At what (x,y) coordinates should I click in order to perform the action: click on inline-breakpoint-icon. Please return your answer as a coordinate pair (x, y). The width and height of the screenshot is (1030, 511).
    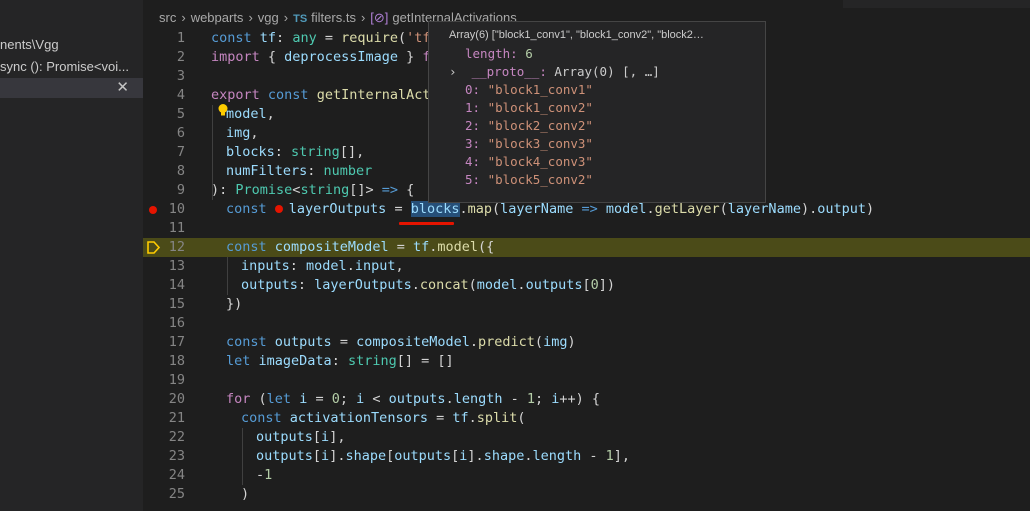
    Looking at the image, I should click on (278, 208).